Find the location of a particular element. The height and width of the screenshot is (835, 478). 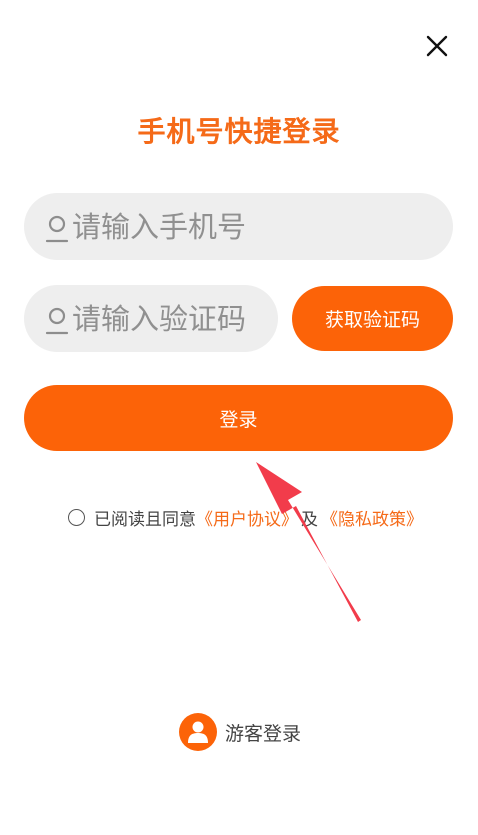

phone-field is located at coordinates (238, 226).